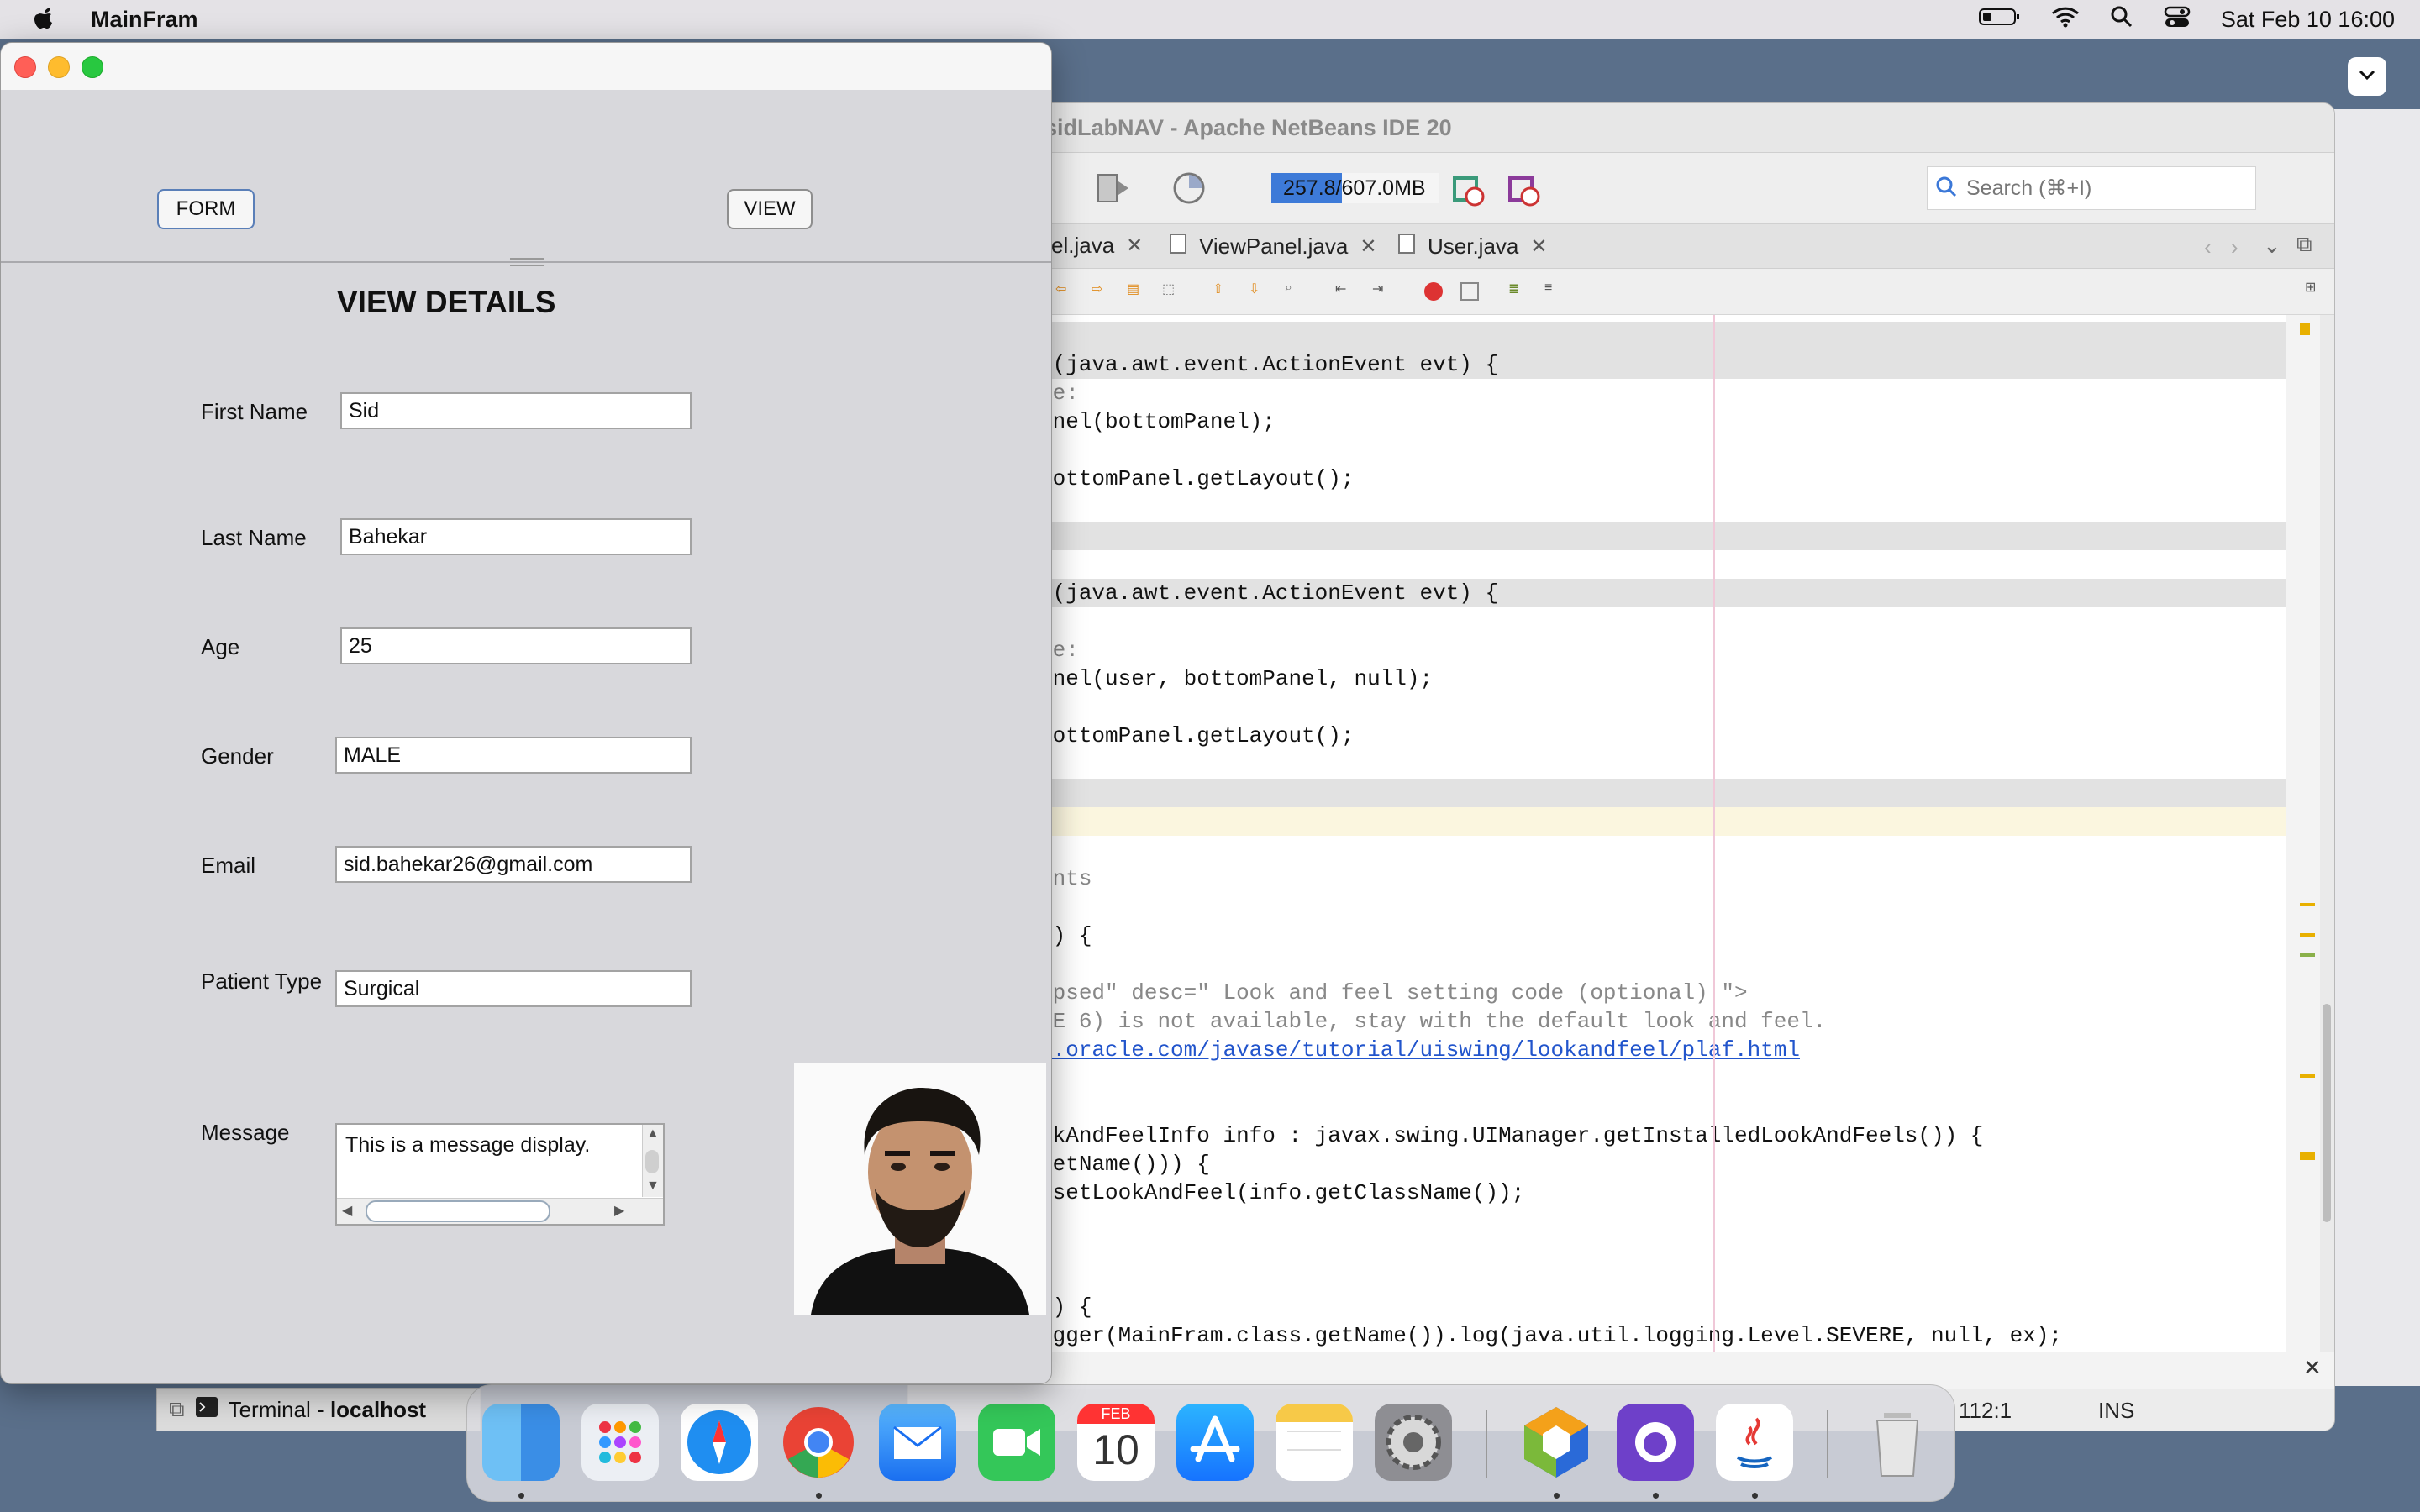 The height and width of the screenshot is (1512, 2420). I want to click on scroll-left-icon: ◀, so click(347, 1210).